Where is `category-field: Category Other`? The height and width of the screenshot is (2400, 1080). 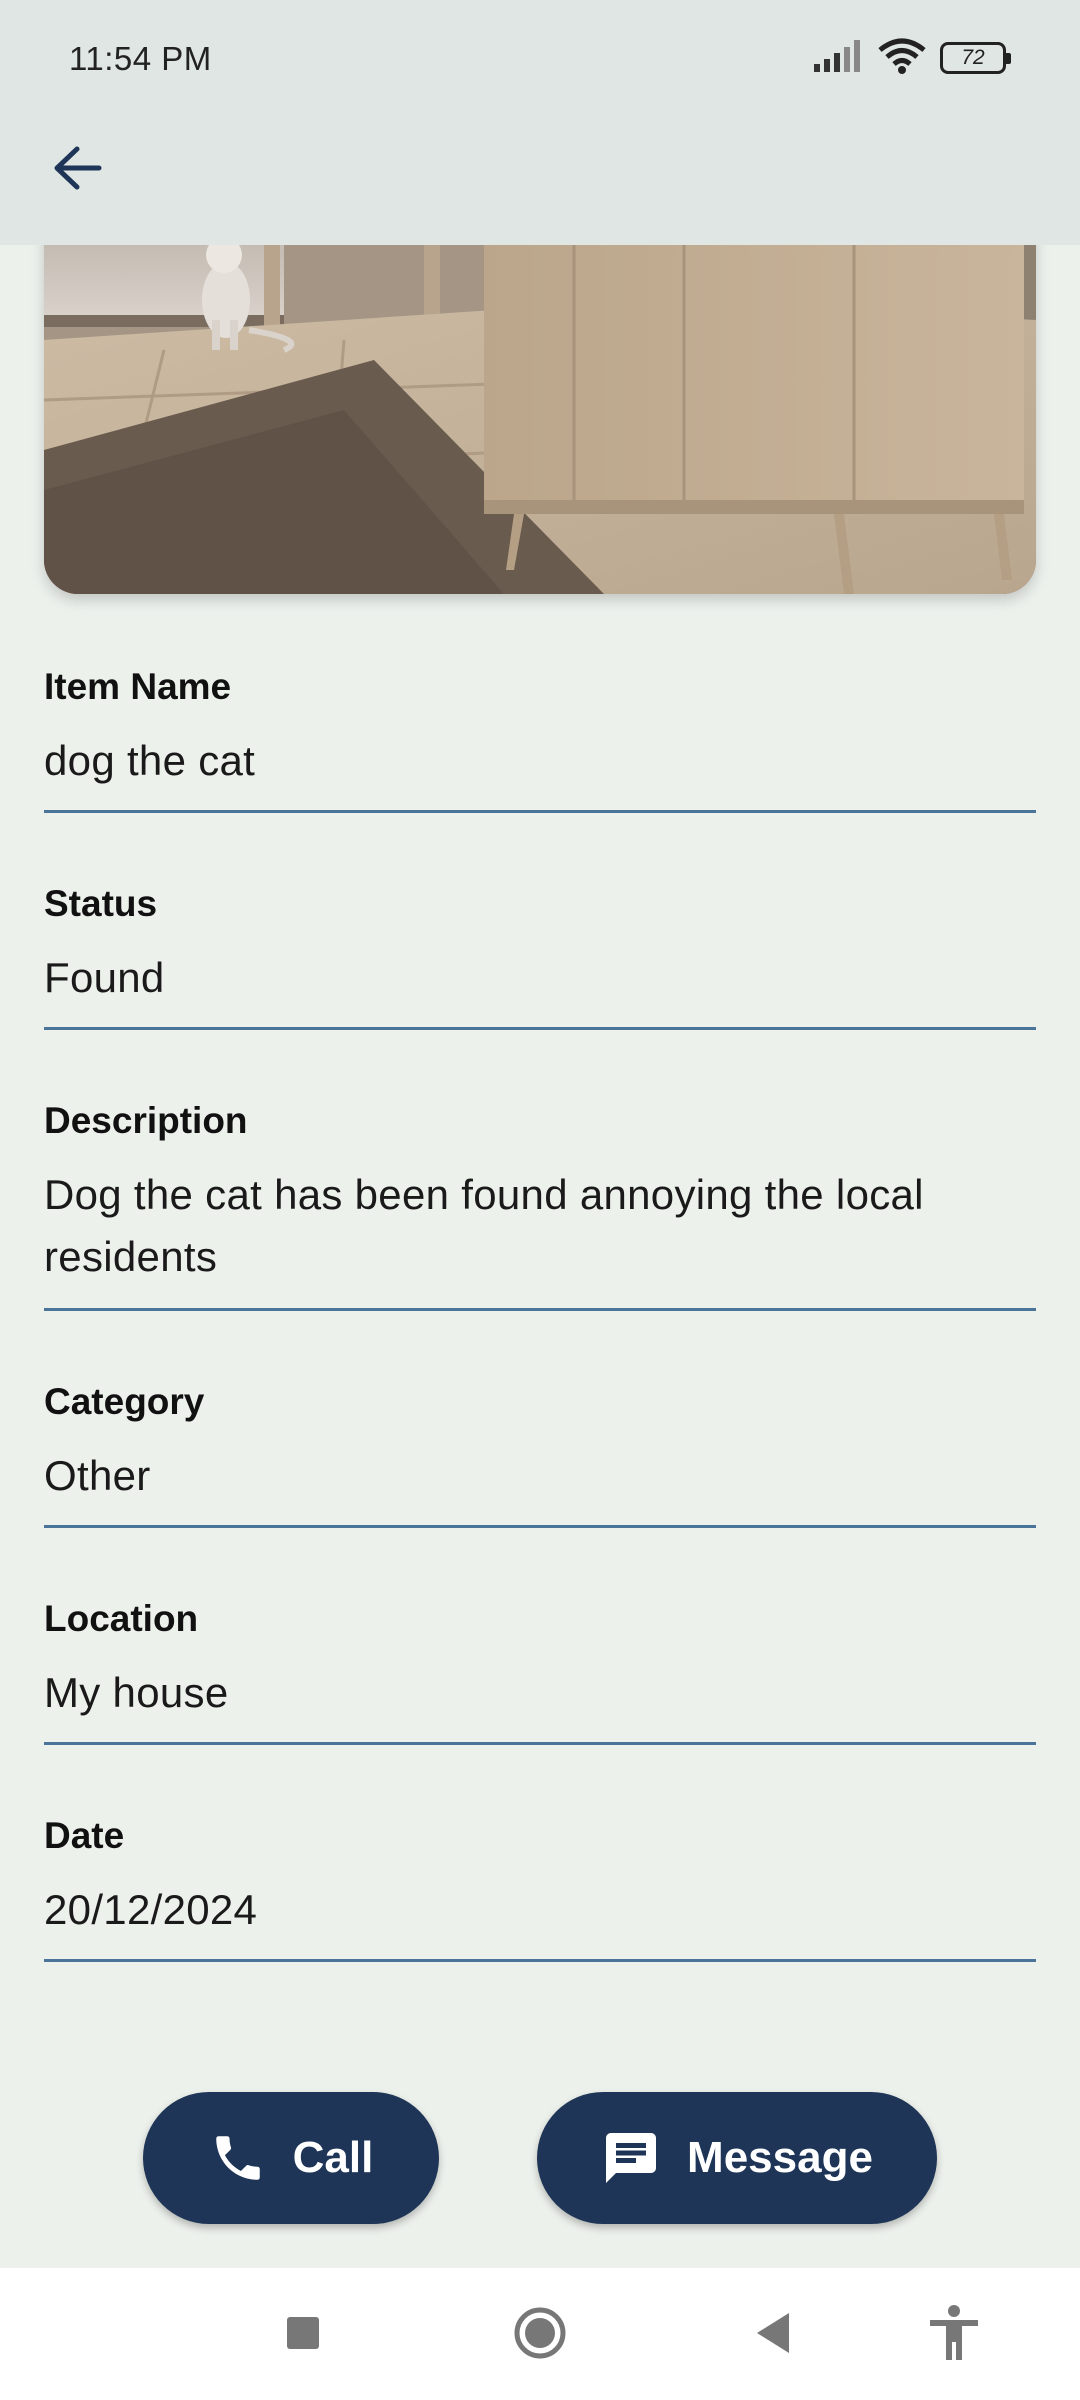
category-field: Category Other is located at coordinates (540, 1444).